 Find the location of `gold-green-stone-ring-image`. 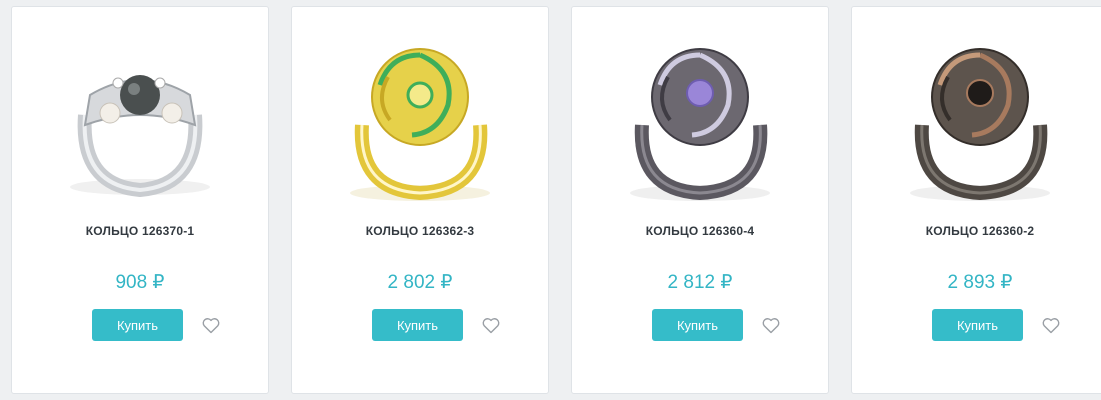

gold-green-stone-ring-image is located at coordinates (420, 124).